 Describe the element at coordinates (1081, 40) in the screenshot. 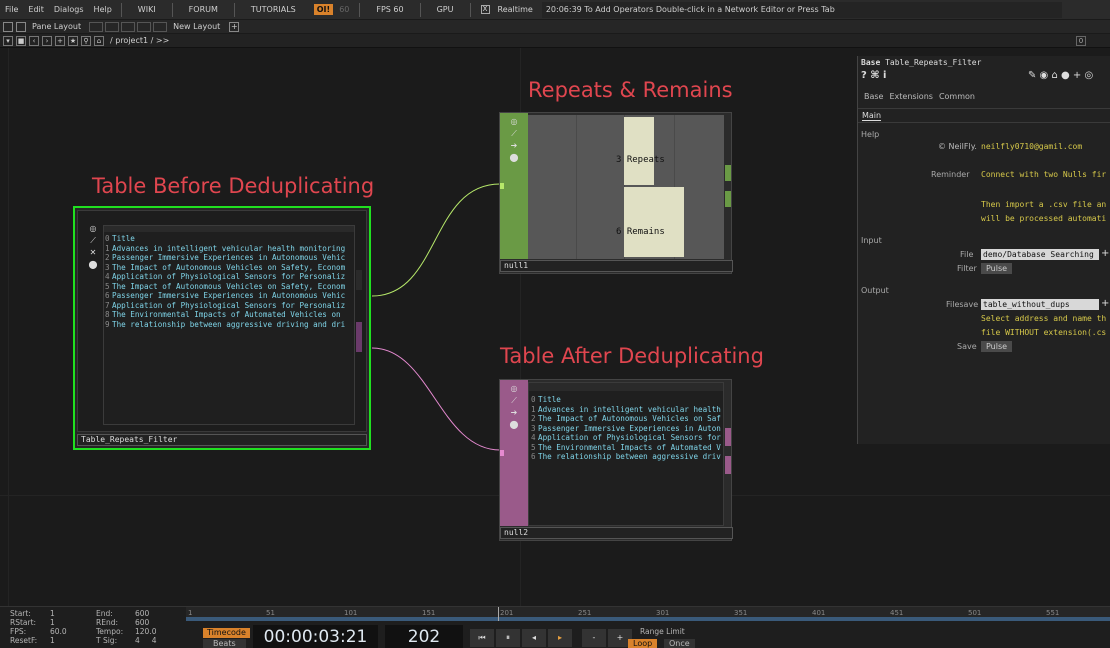

I see `zero-button: 0` at that location.